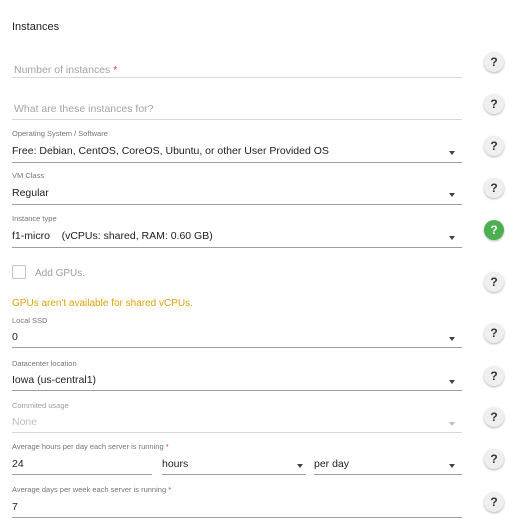 Image resolution: width=514 pixels, height=526 pixels. What do you see at coordinates (237, 68) in the screenshot?
I see `num-instances-field: Number of instances *` at bounding box center [237, 68].